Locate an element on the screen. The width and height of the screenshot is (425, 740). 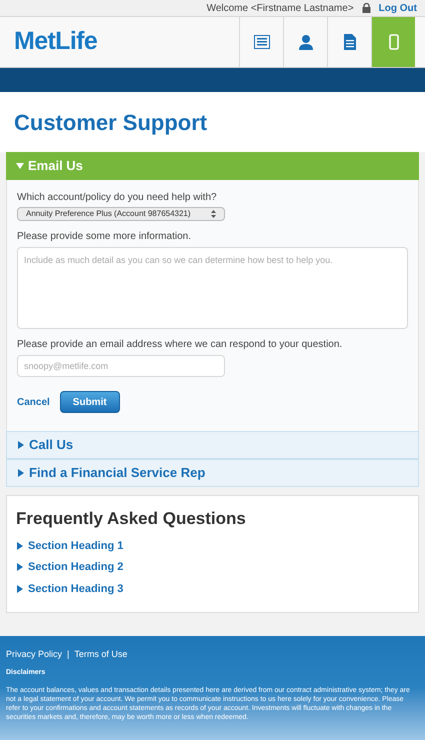
person-icon is located at coordinates (306, 42).